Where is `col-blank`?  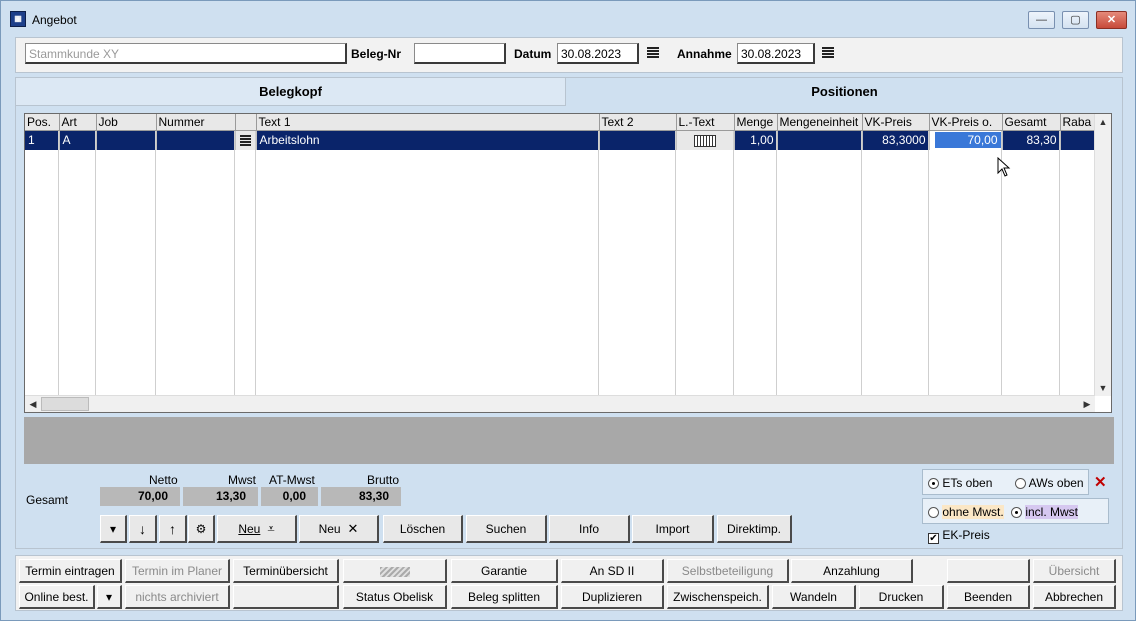 col-blank is located at coordinates (246, 122).